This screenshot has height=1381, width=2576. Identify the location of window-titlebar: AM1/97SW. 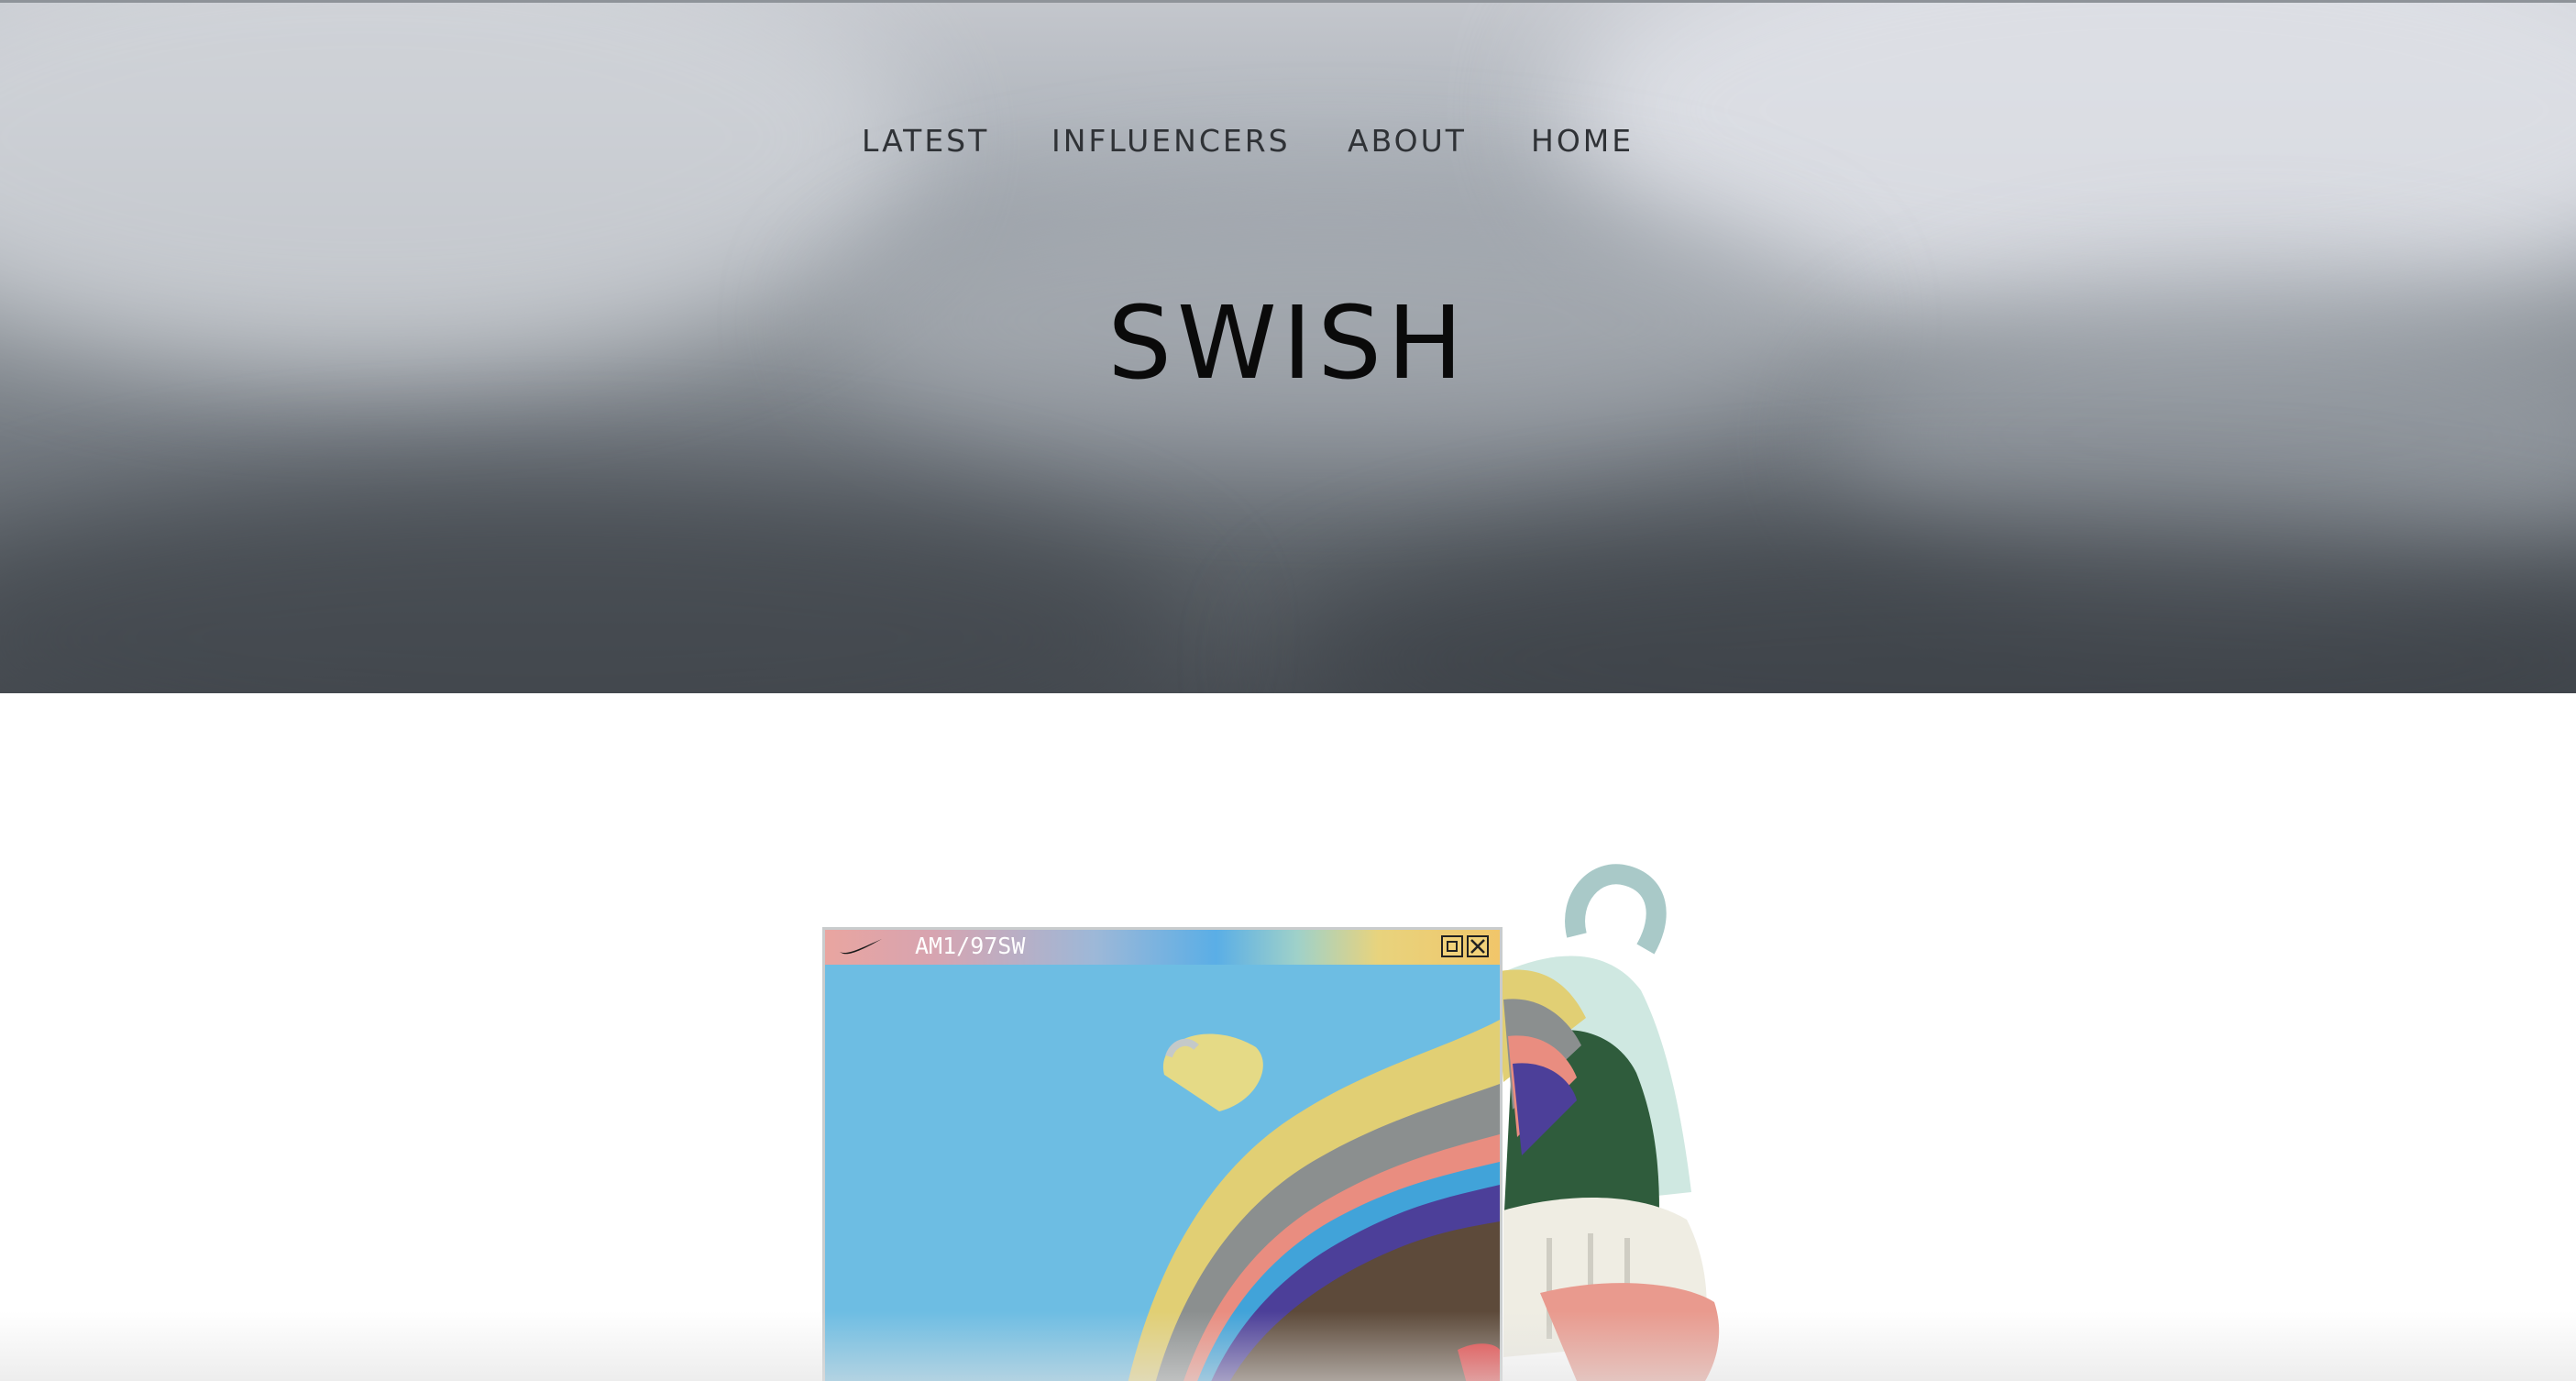
(1163, 948).